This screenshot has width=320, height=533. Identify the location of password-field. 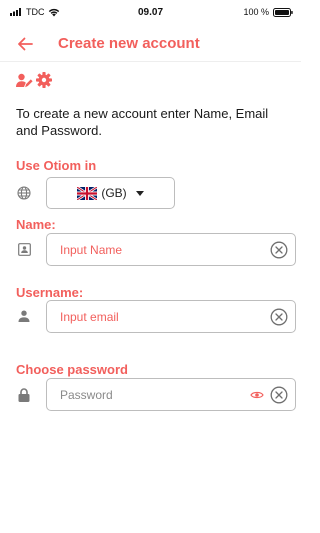
(171, 394).